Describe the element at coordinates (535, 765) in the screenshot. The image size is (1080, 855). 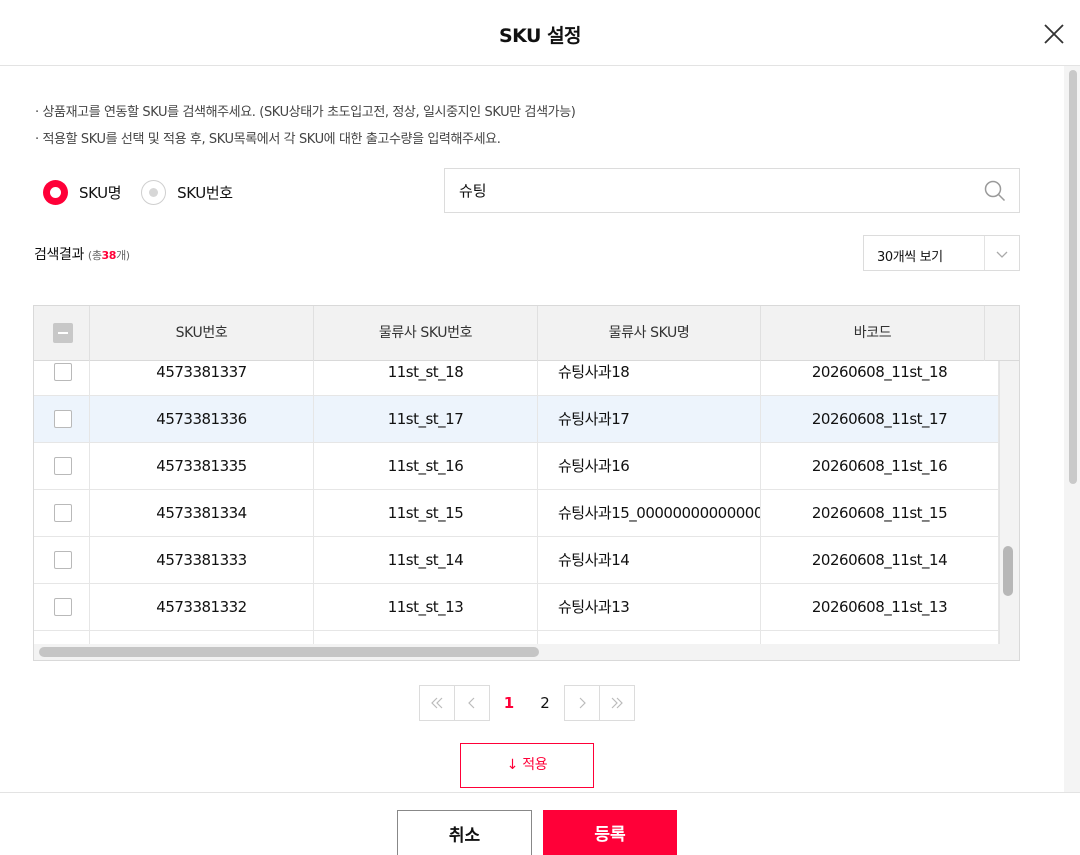
I see `apply-label: 적용` at that location.